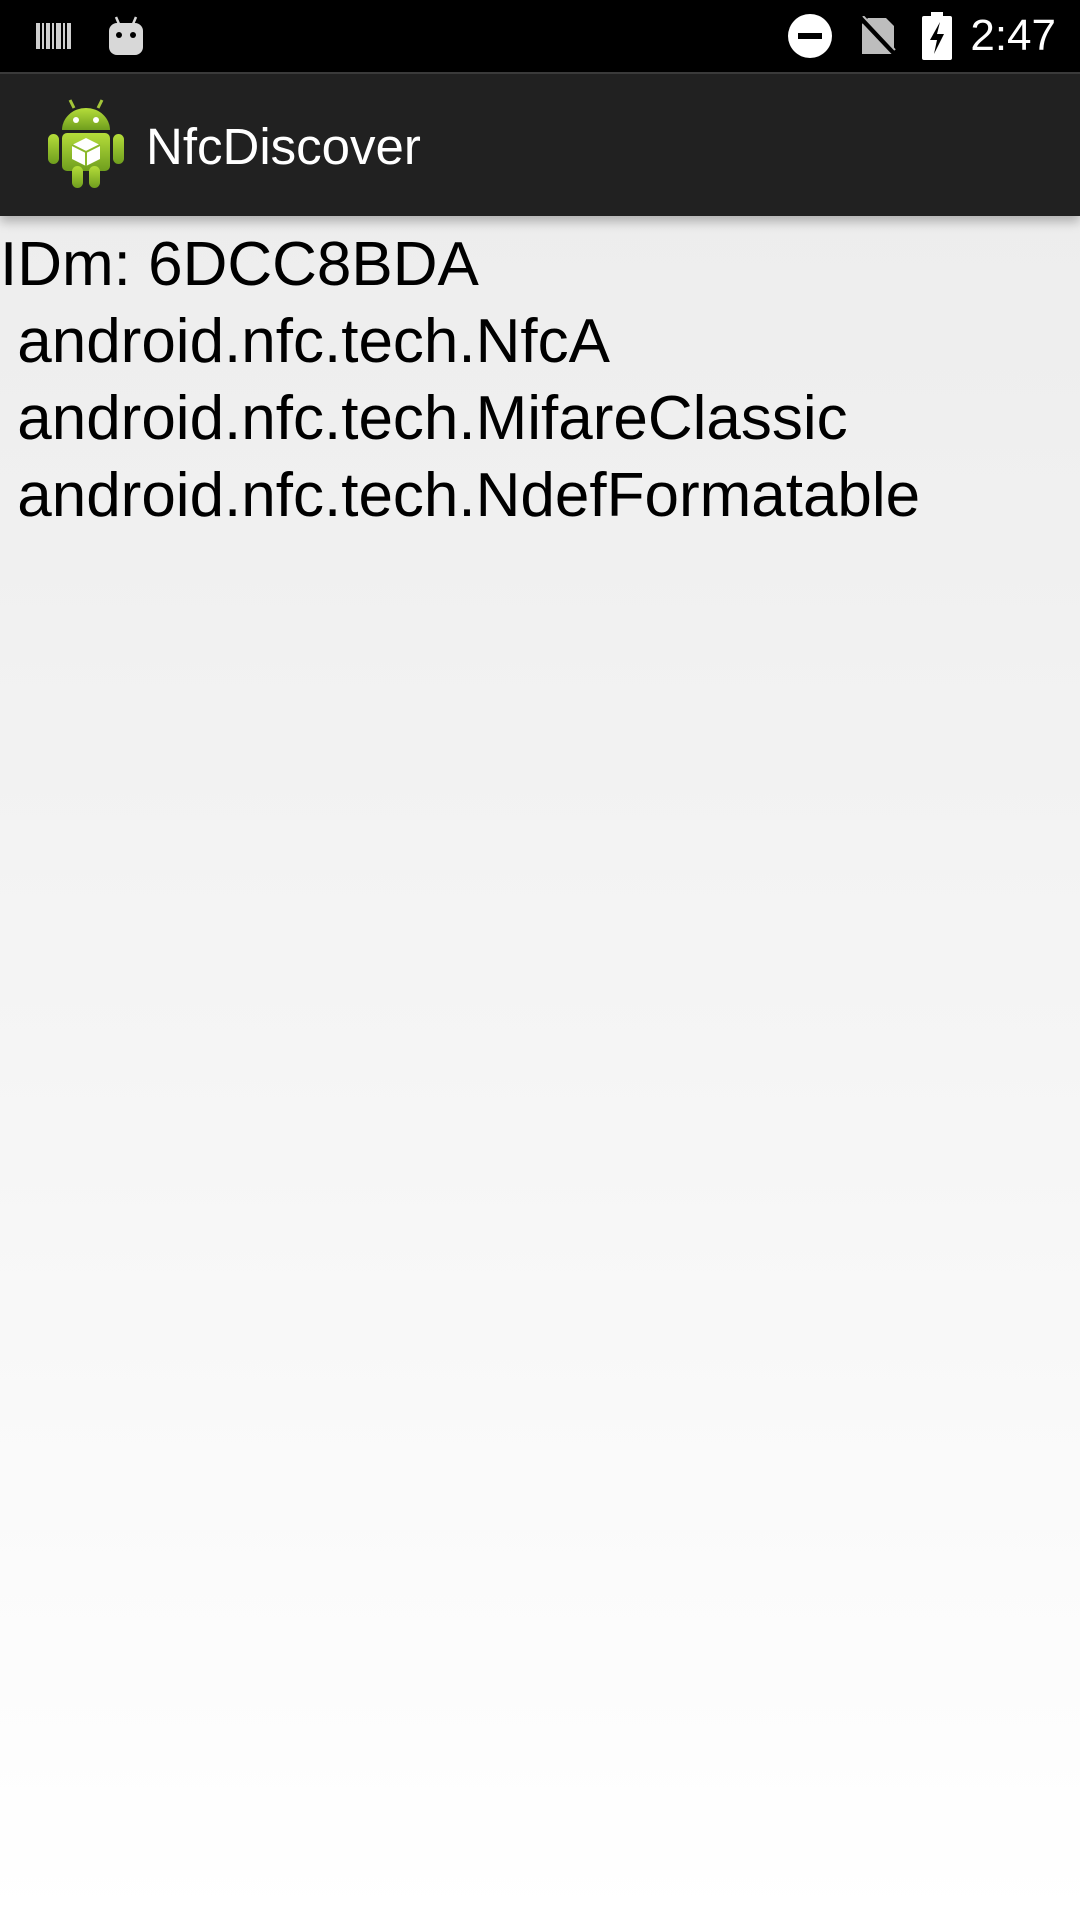  Describe the element at coordinates (937, 36) in the screenshot. I see `battery-charging-icon` at that location.